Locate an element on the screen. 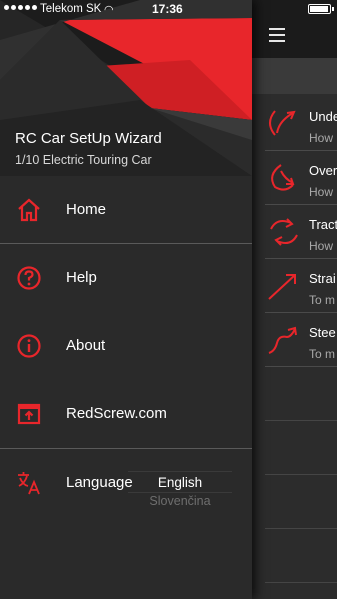 The image size is (337, 599). translate-icon is located at coordinates (29, 483).